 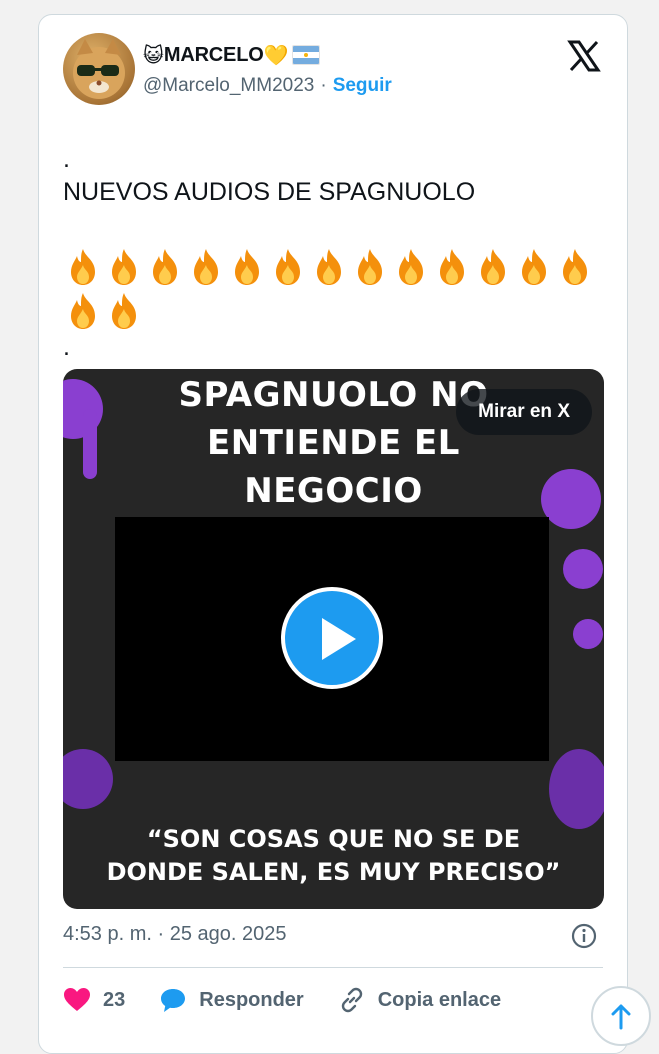 I want to click on arrow-up-icon, so click(x=621, y=1017).